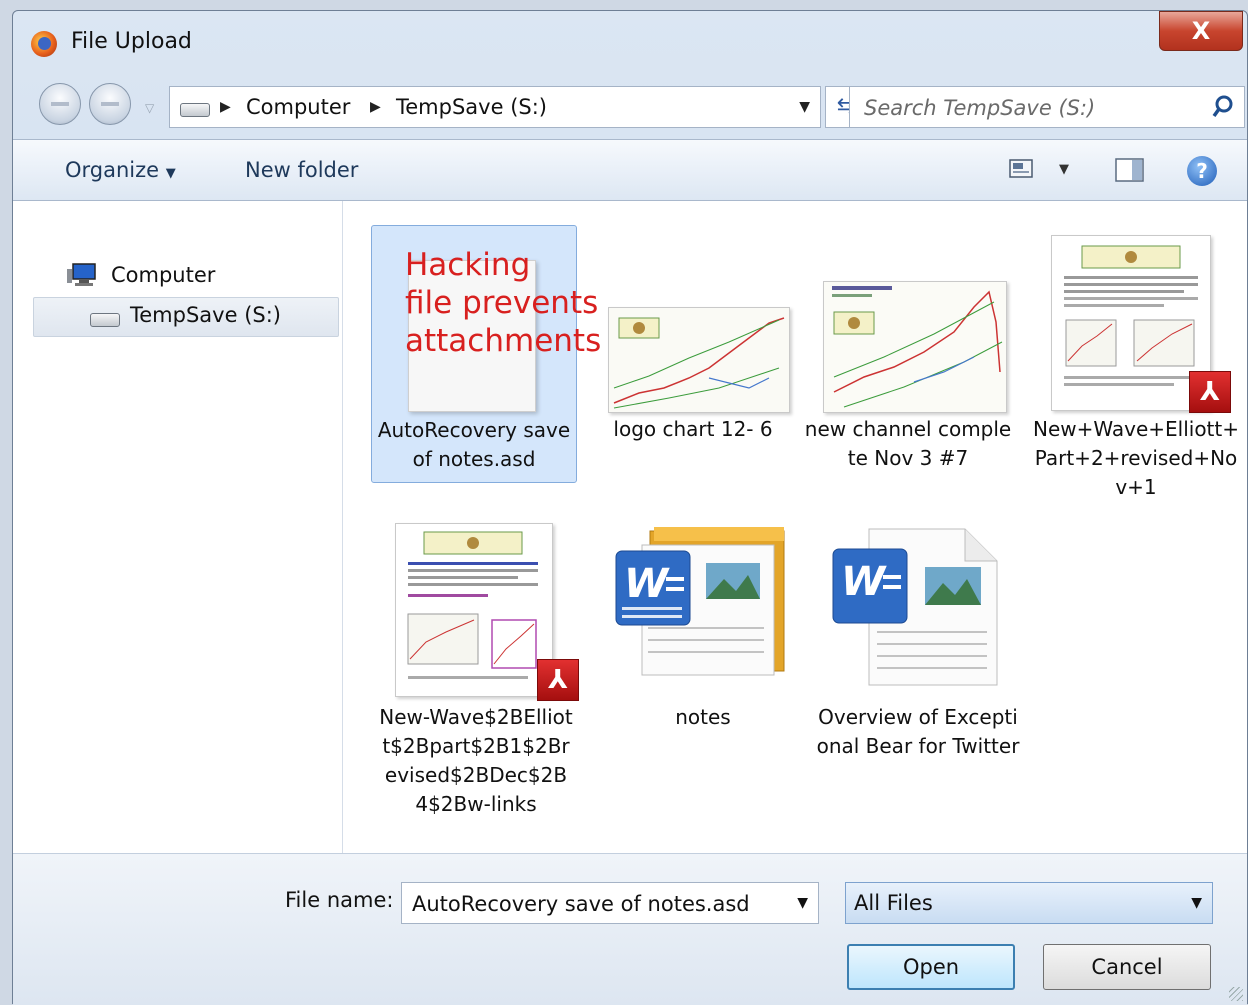 The width and height of the screenshot is (1248, 1005). What do you see at coordinates (112, 170) in the screenshot?
I see `organize-label: Organize` at bounding box center [112, 170].